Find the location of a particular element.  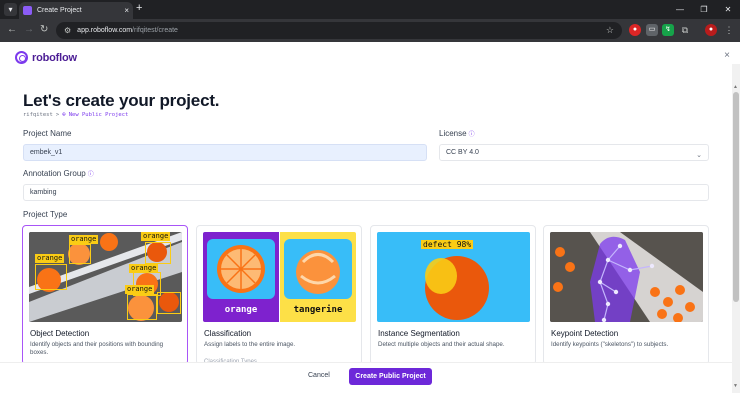

browser-tab-bar: ▾ Create Project × + — ❐ ✕ is located at coordinates (370, 9).